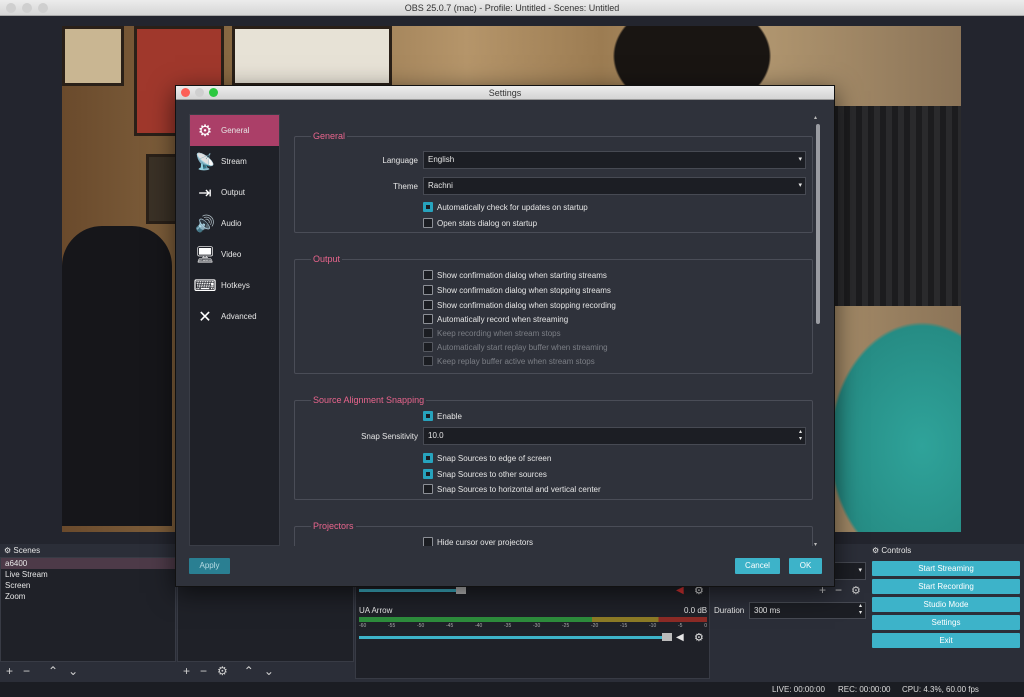 This screenshot has width=1024, height=697. Describe the element at coordinates (234, 285) in the screenshot. I see `sidebar-item-hotkeys: ⌨ Hotkeys` at that location.